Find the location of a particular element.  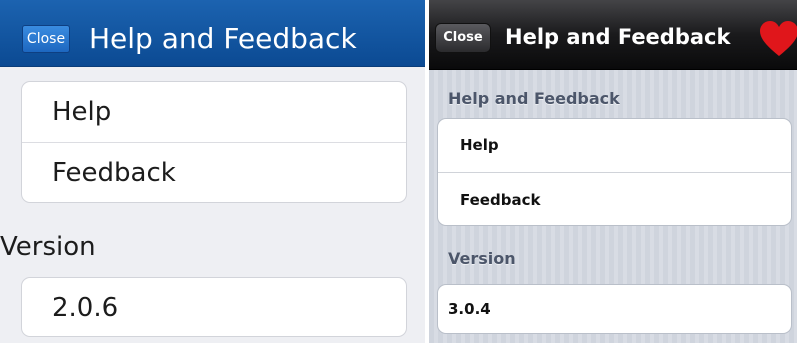

left-page-title: Help and Feedback is located at coordinates (223, 38).